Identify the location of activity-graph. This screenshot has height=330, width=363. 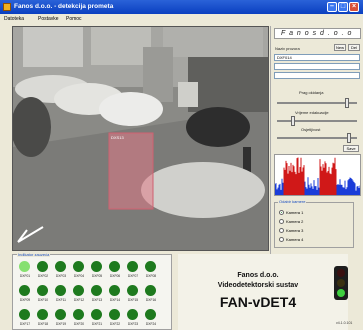
(317, 175).